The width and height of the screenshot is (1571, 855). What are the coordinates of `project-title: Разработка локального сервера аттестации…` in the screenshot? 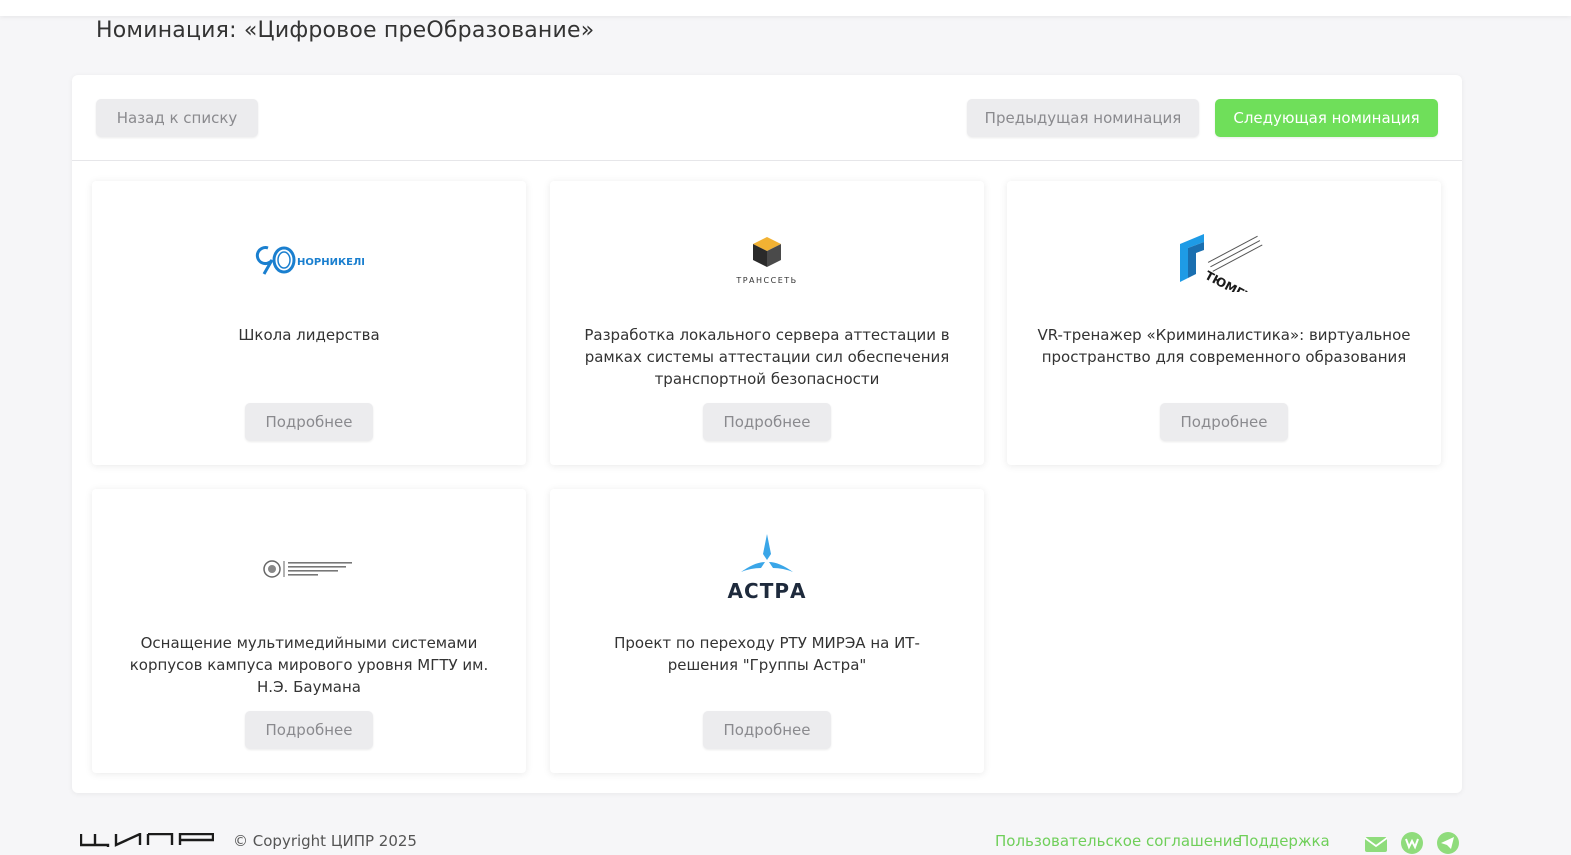 It's located at (767, 357).